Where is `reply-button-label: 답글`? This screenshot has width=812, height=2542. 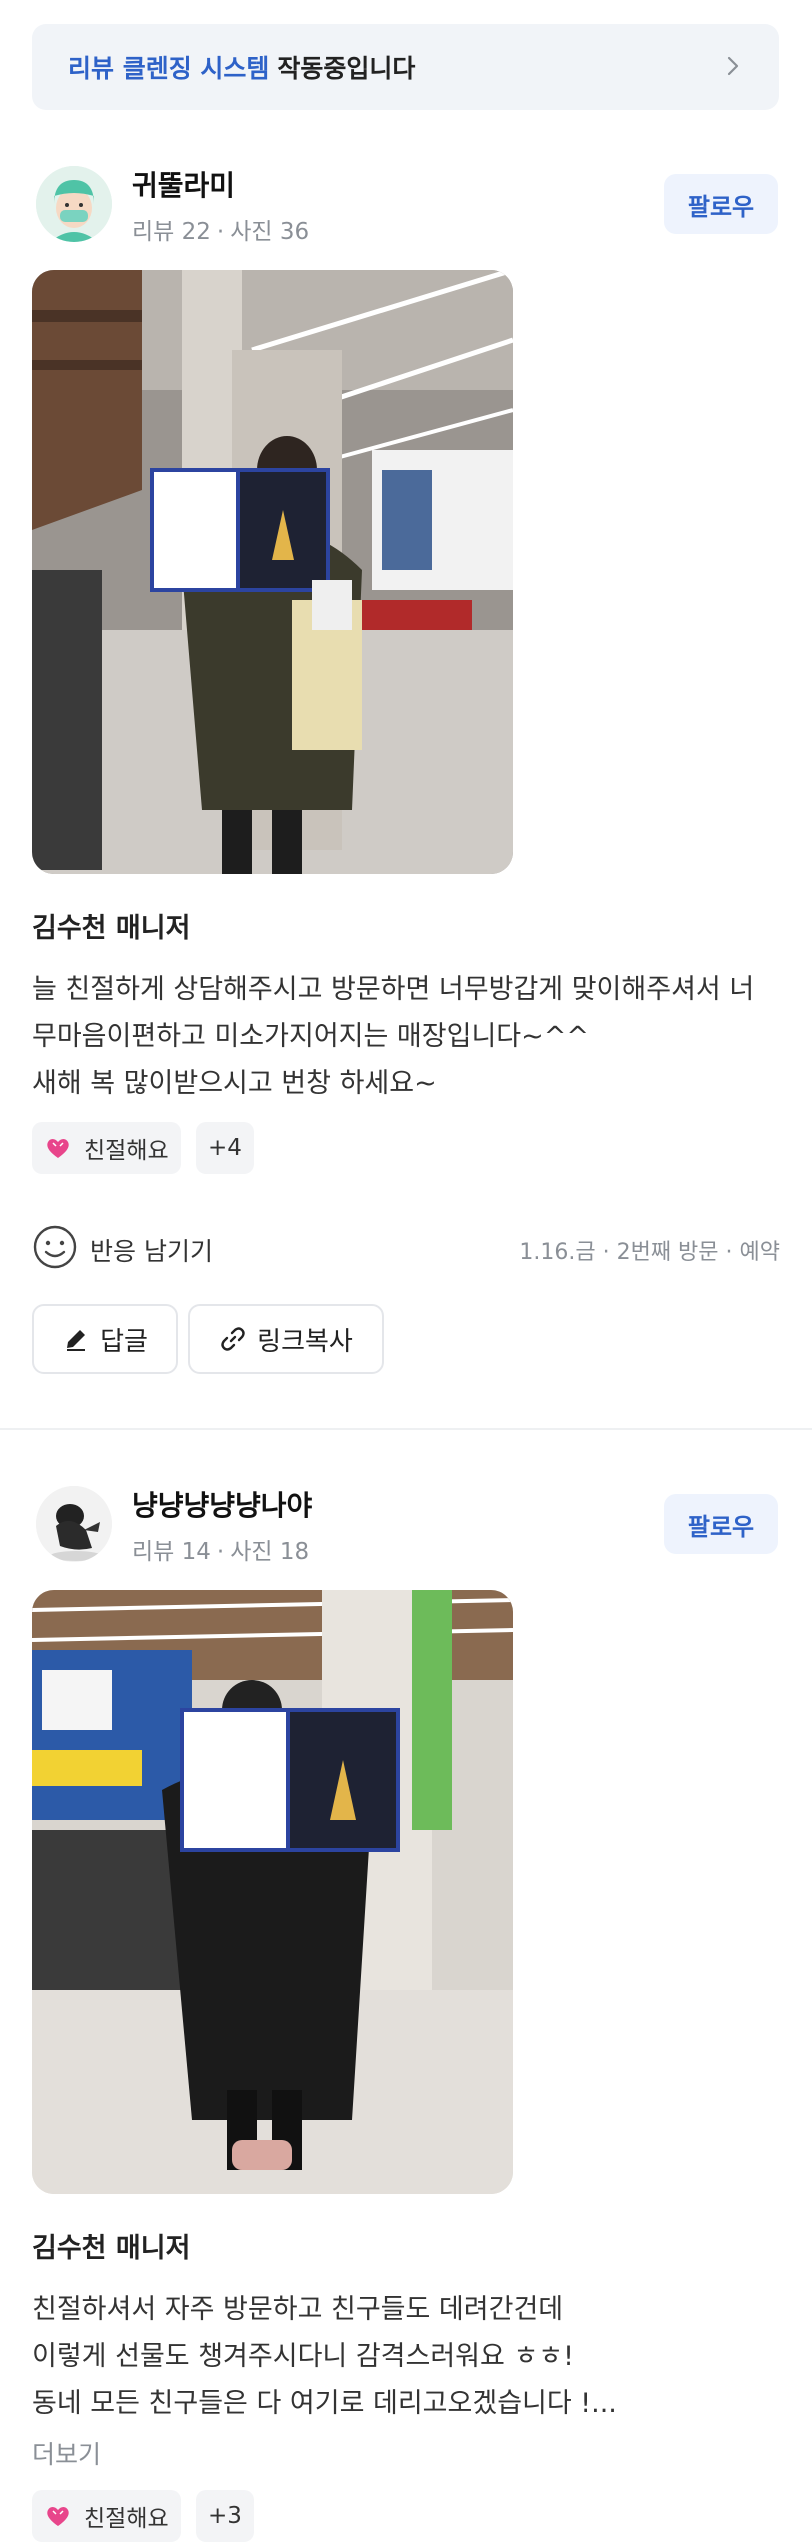
reply-button-label: 답글 is located at coordinates (124, 1341).